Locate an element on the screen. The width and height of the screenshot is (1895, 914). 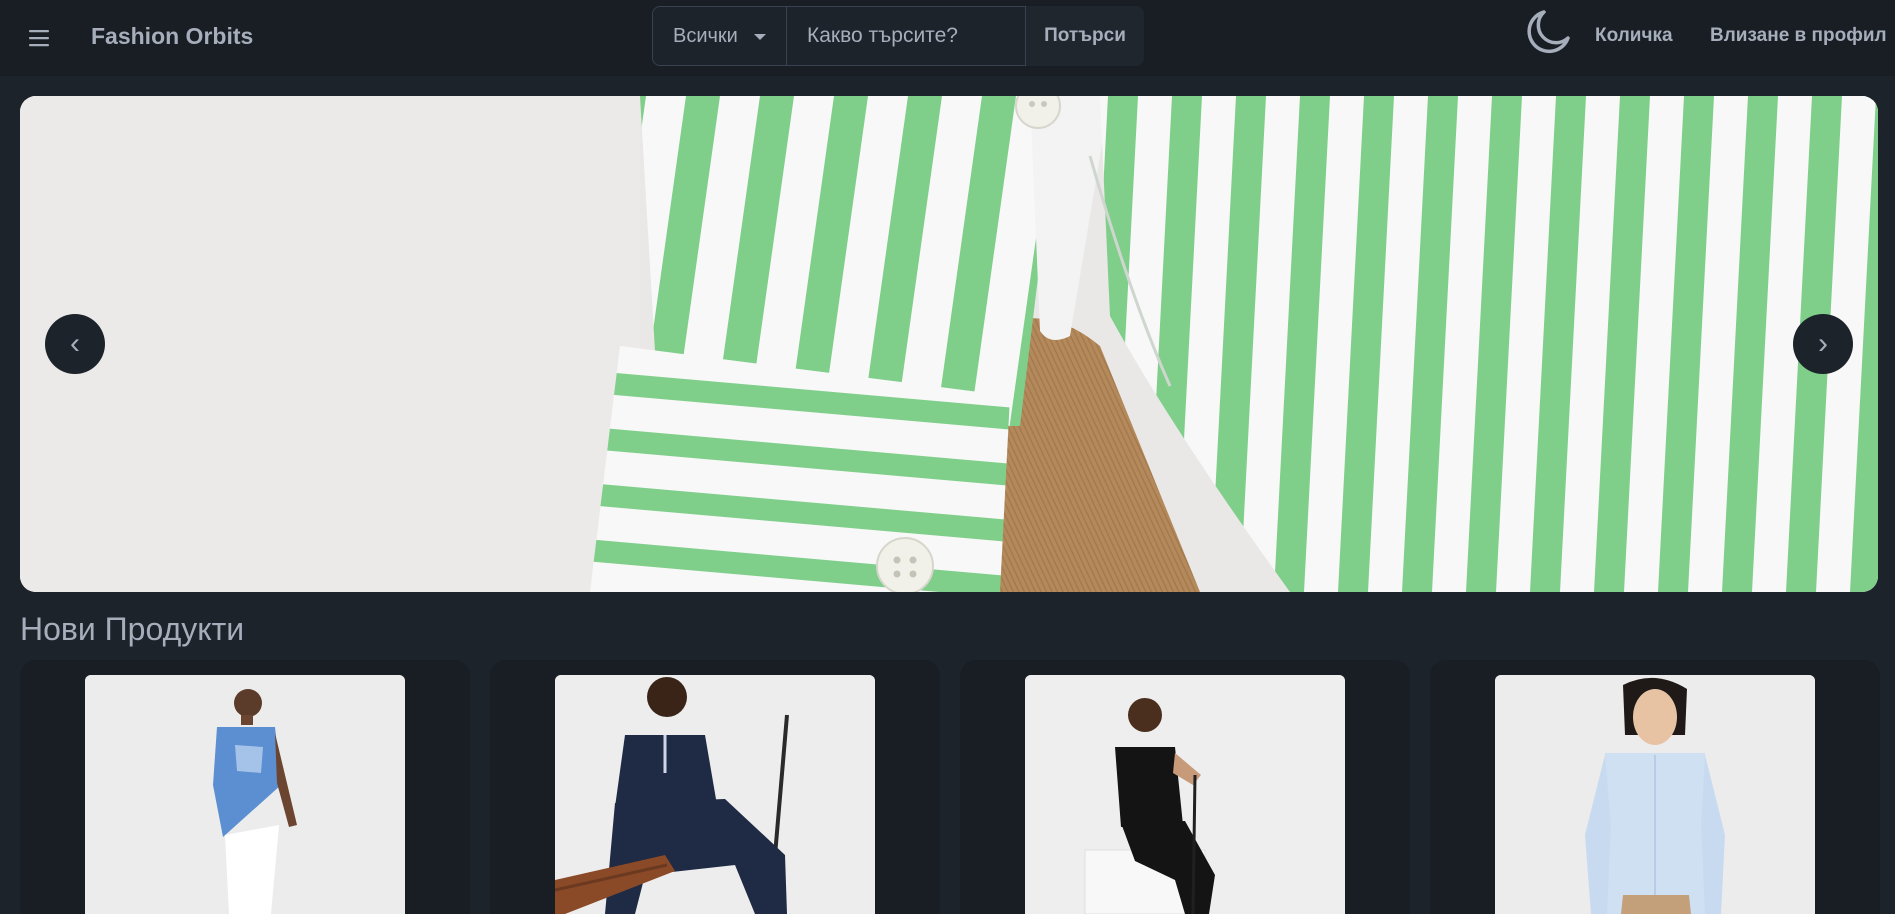
hamburger-icon is located at coordinates (40, 38).